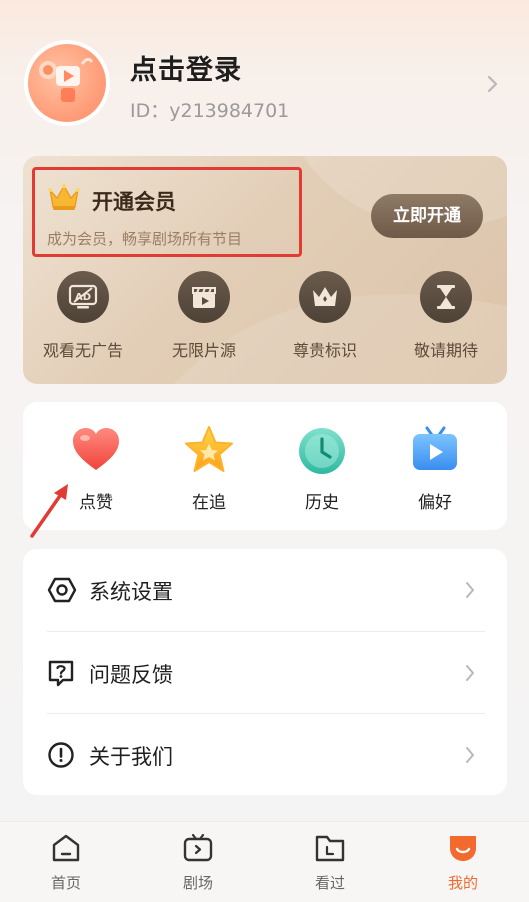 This screenshot has height=902, width=529. I want to click on annotation-arrow-icon, so click(49, 511).